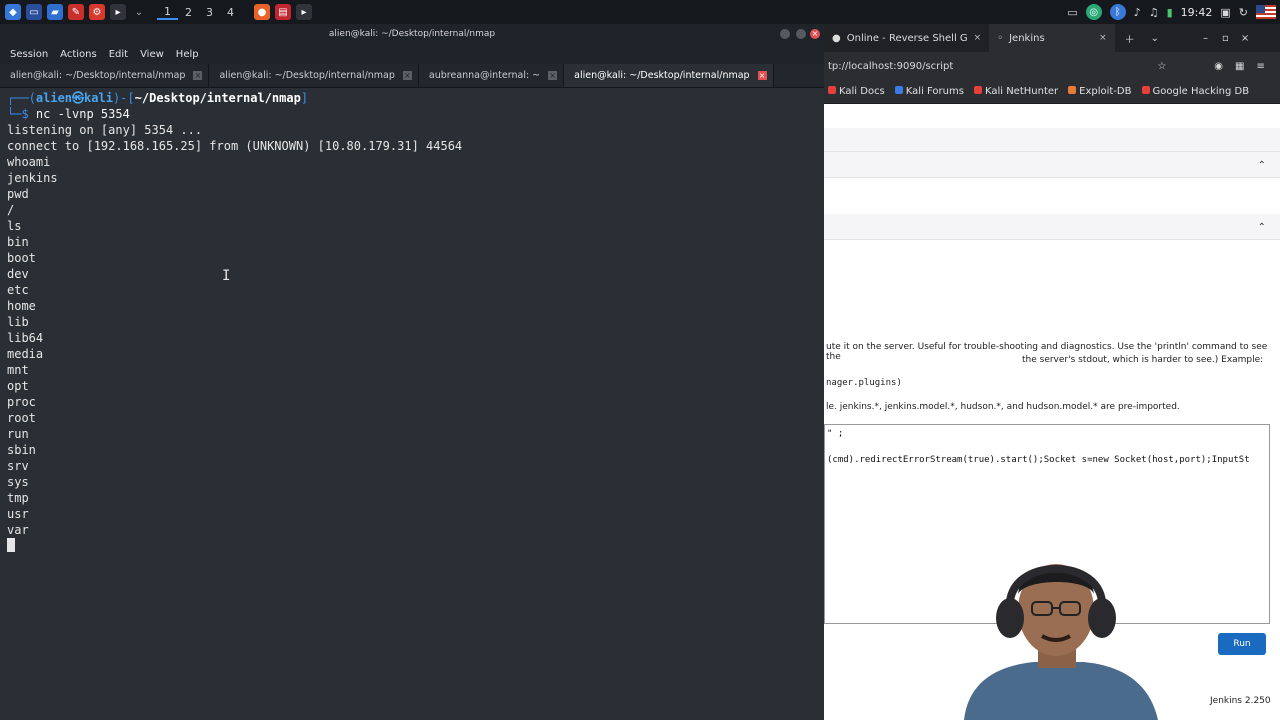  I want to click on bluetooth-icon: ᛒ, so click(1117, 12).